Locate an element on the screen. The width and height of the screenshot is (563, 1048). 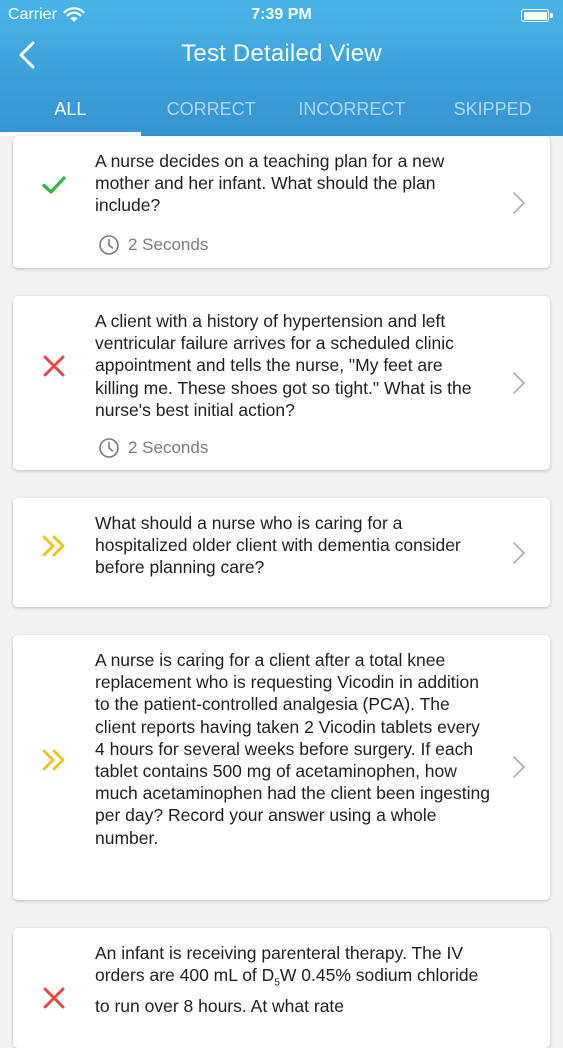
page-title: Test Detailed View is located at coordinates (281, 53).